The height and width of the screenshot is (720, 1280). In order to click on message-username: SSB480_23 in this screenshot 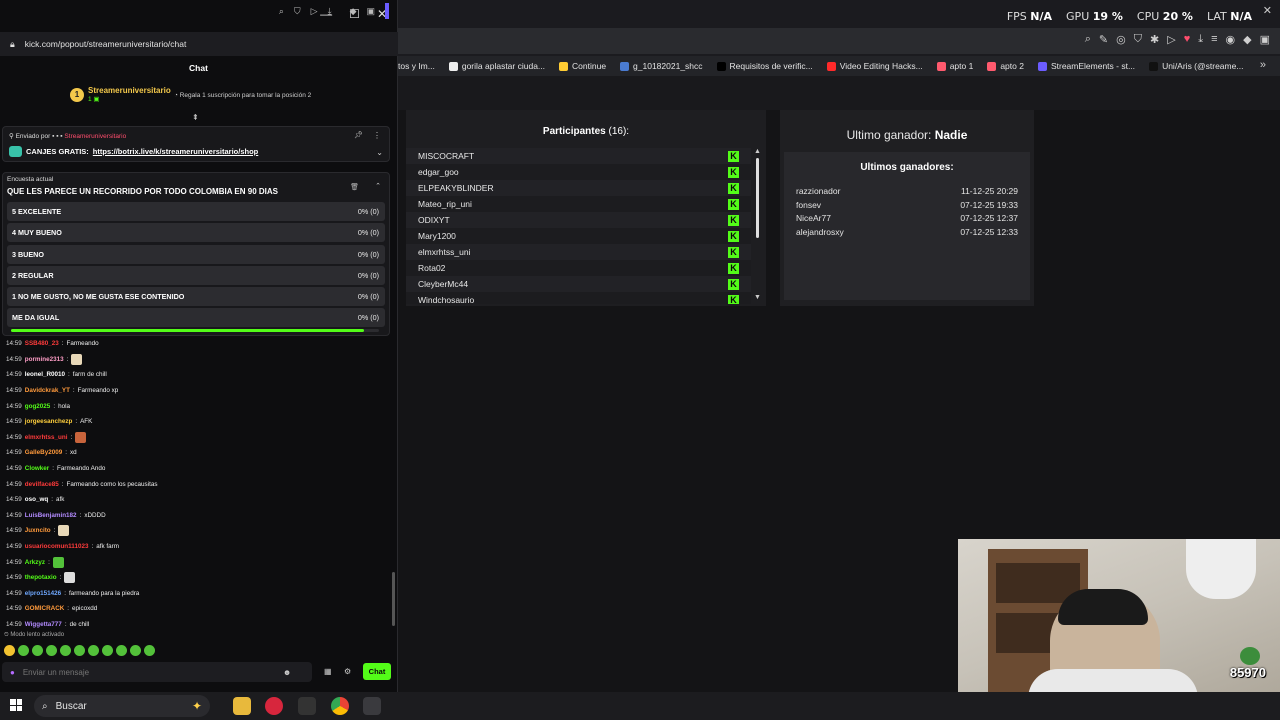, I will do `click(42, 343)`.